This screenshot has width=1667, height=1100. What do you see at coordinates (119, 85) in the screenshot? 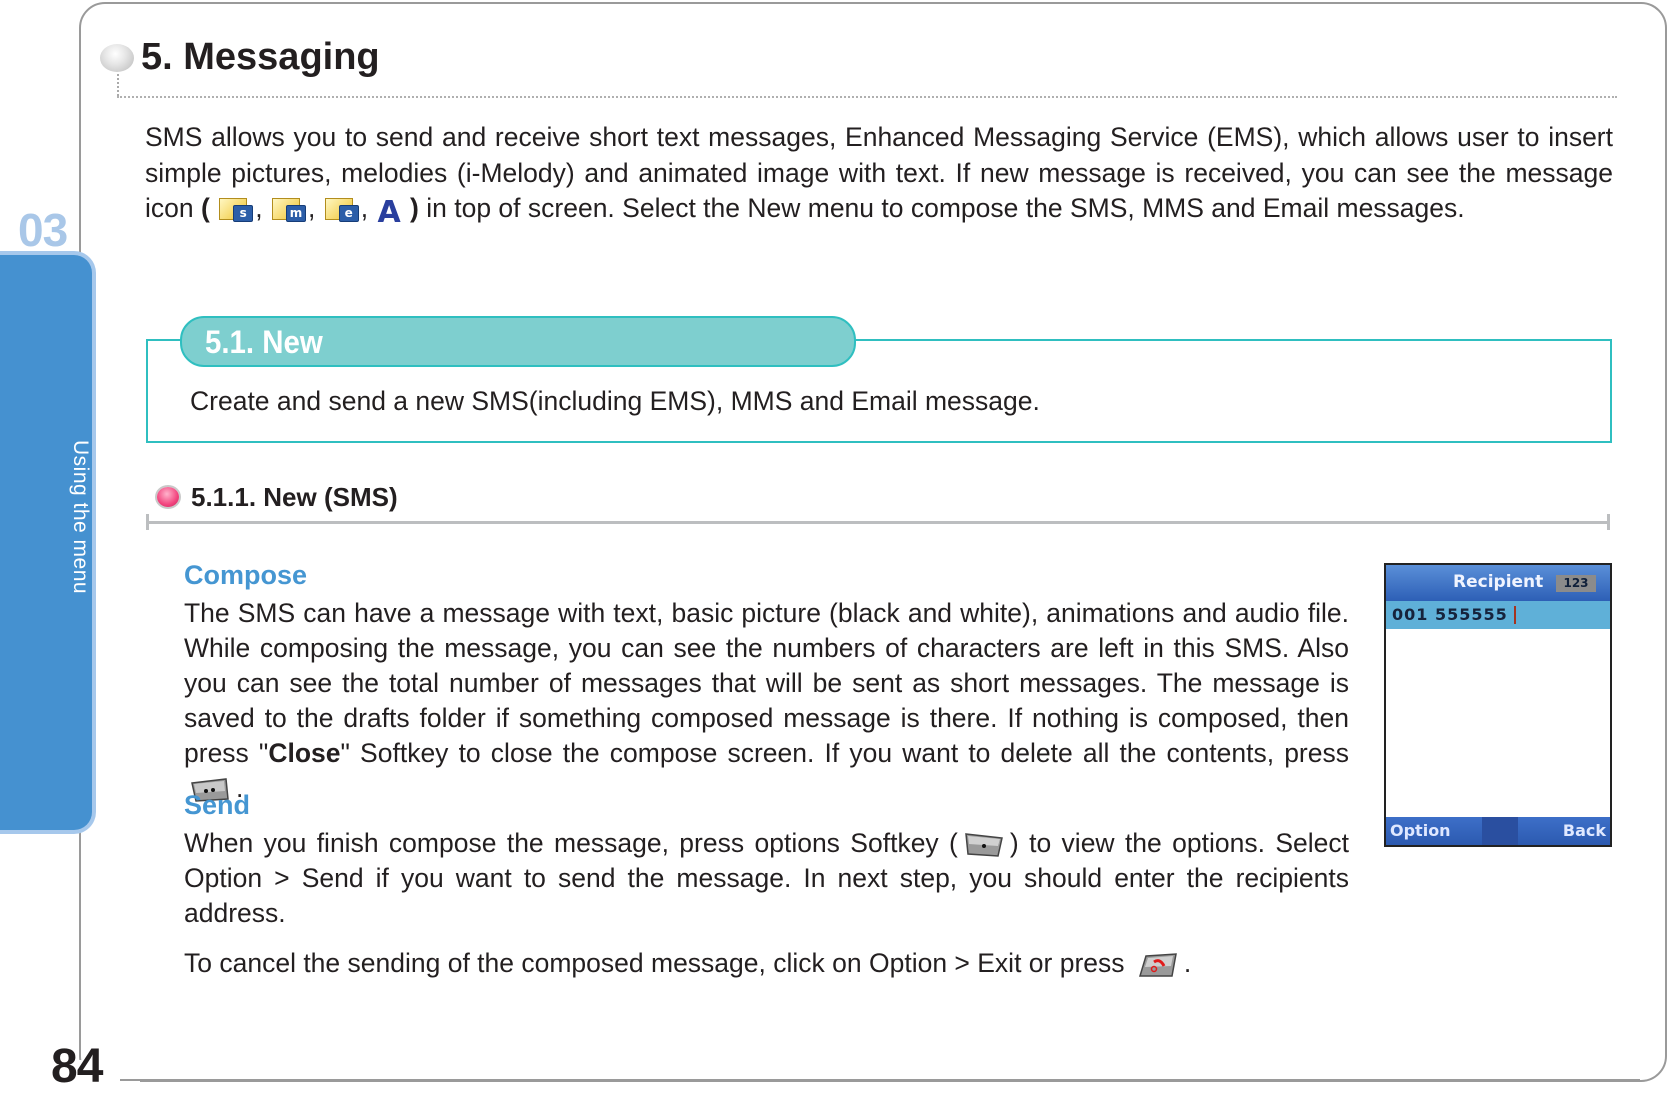
I see `bullet-stem` at bounding box center [119, 85].